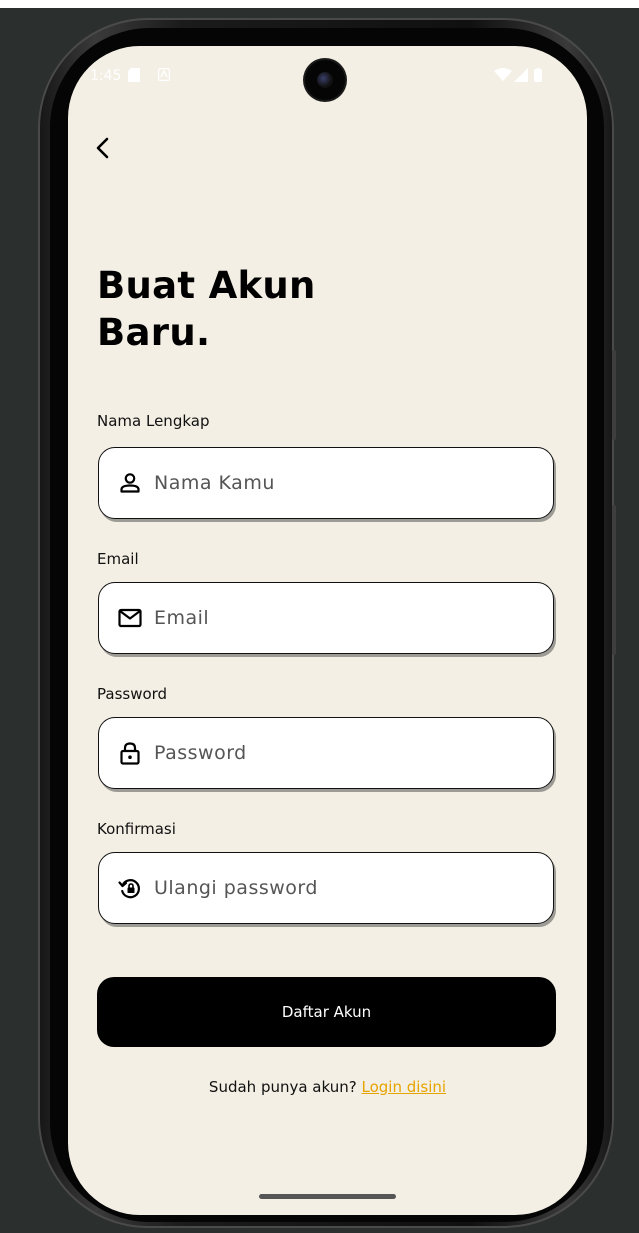 This screenshot has height=1233, width=639. What do you see at coordinates (130, 753) in the screenshot?
I see `lock-icon` at bounding box center [130, 753].